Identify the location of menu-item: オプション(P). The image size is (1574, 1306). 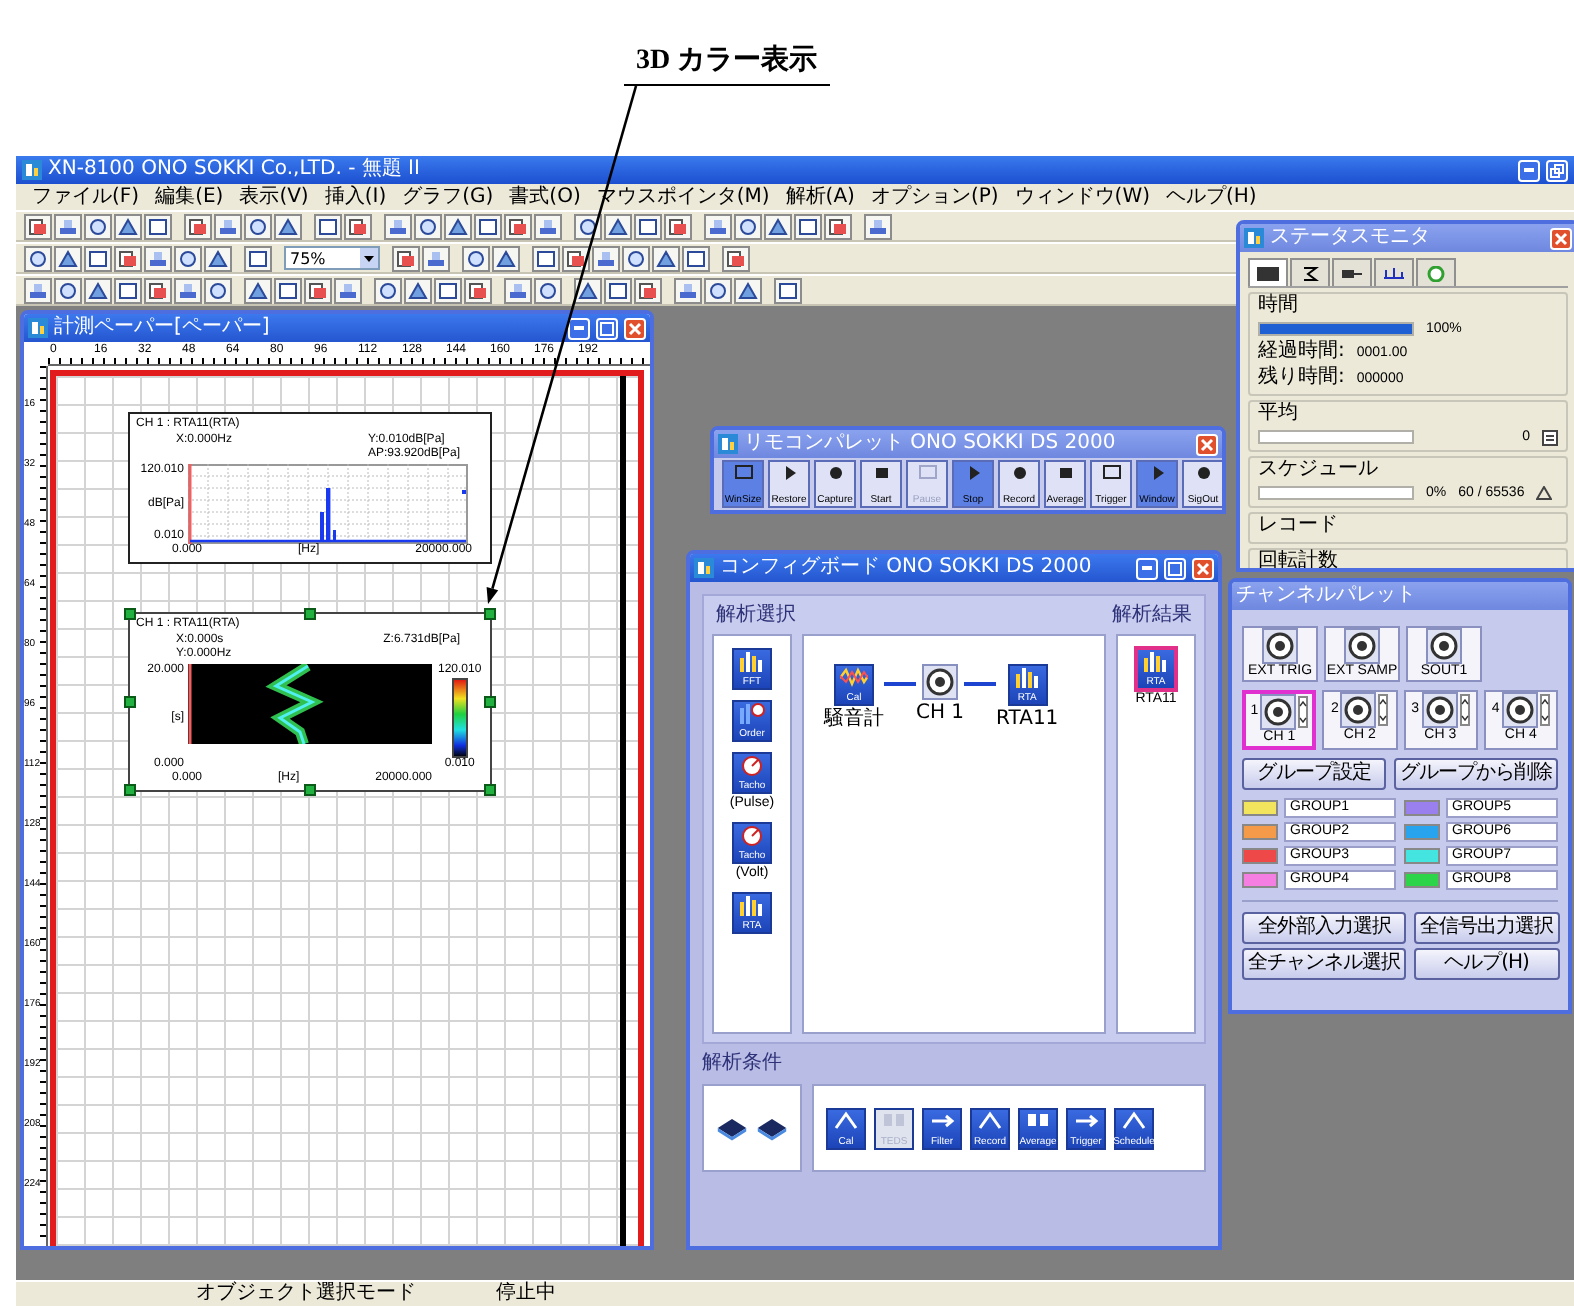
(934, 197).